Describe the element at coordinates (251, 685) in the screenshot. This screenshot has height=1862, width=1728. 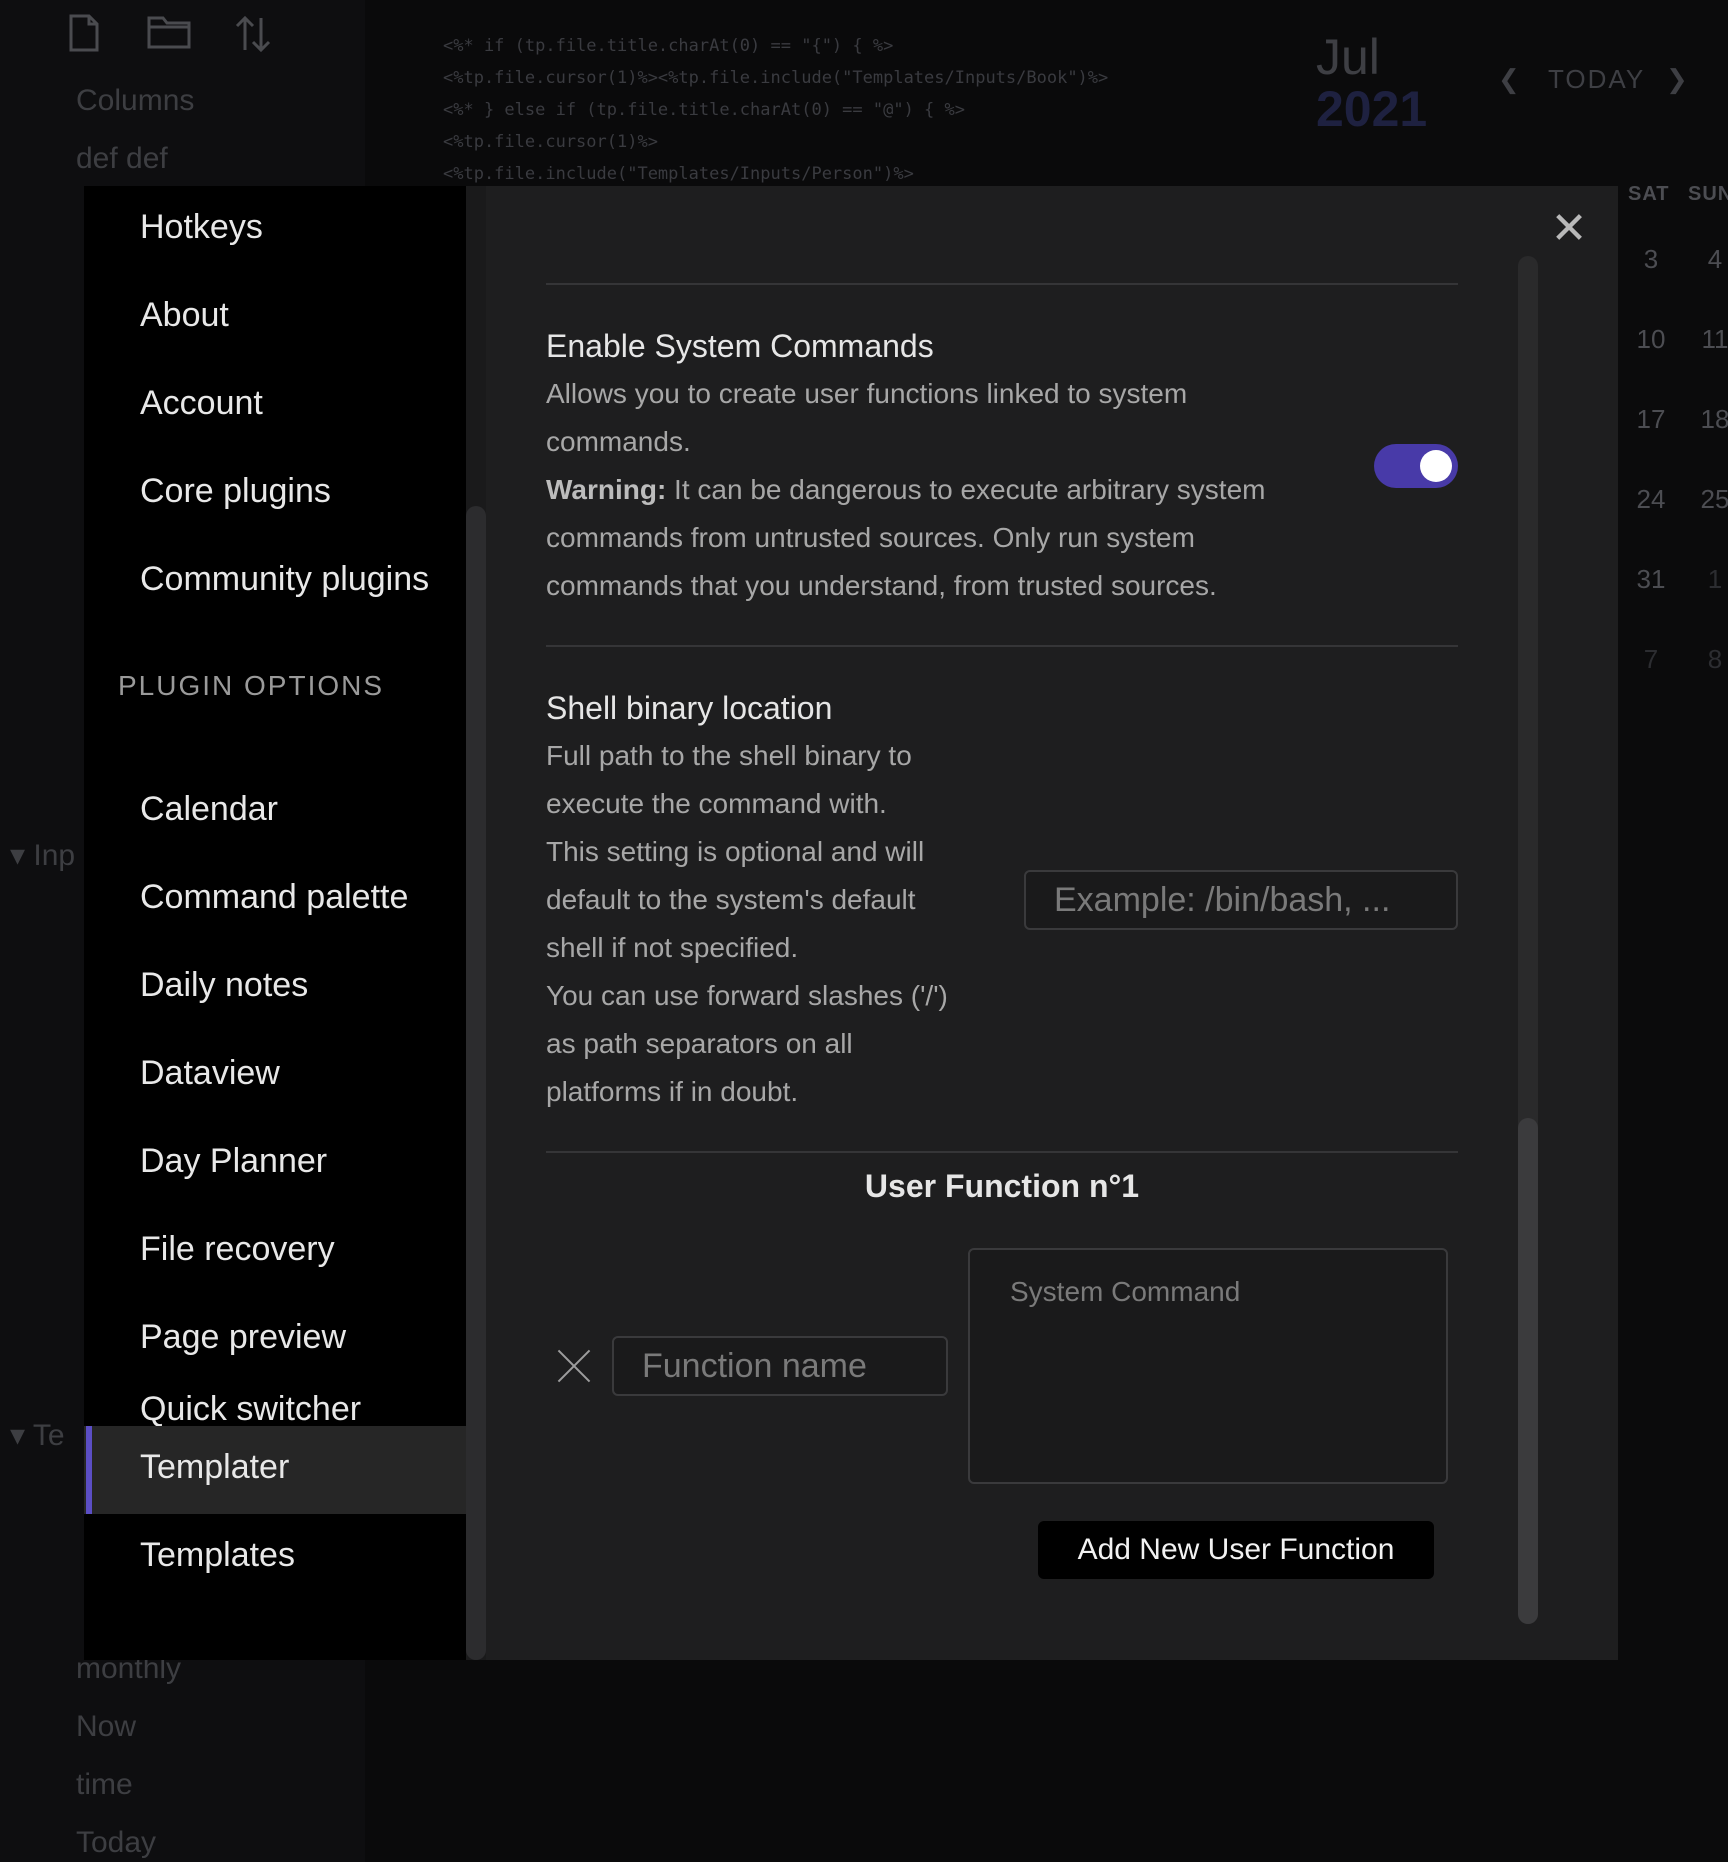
I see `plugin-options-heading: PLUGIN OPTIONS` at that location.